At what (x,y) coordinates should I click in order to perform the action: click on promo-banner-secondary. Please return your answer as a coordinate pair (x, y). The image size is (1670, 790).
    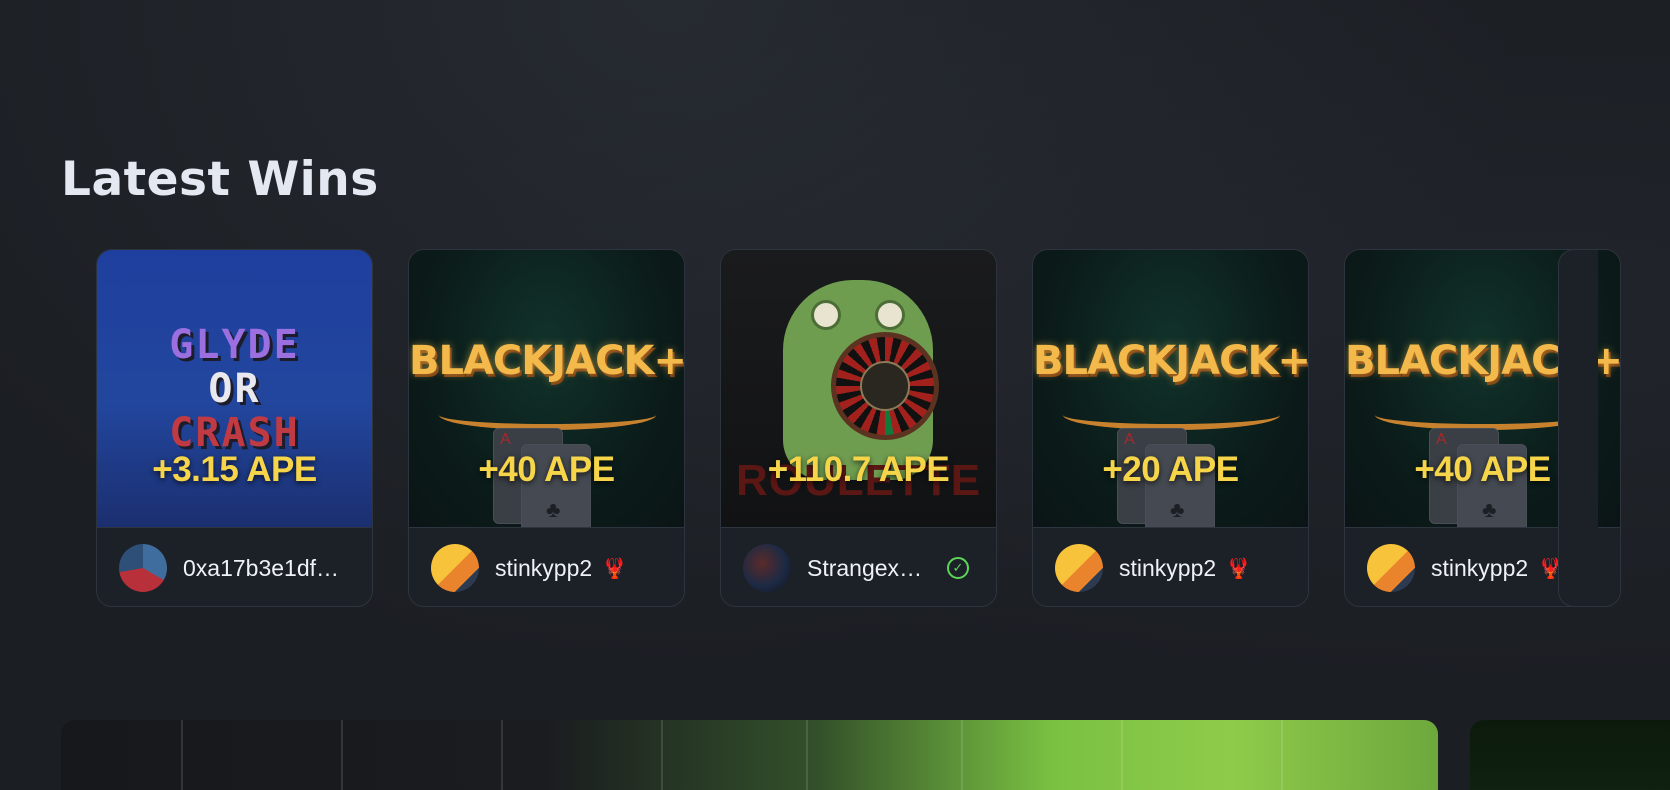
    Looking at the image, I should click on (1570, 755).